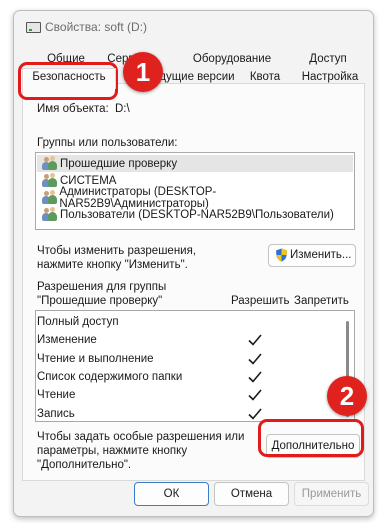 This screenshot has height=523, width=389. What do you see at coordinates (281, 255) in the screenshot?
I see `uac-shield-icon` at bounding box center [281, 255].